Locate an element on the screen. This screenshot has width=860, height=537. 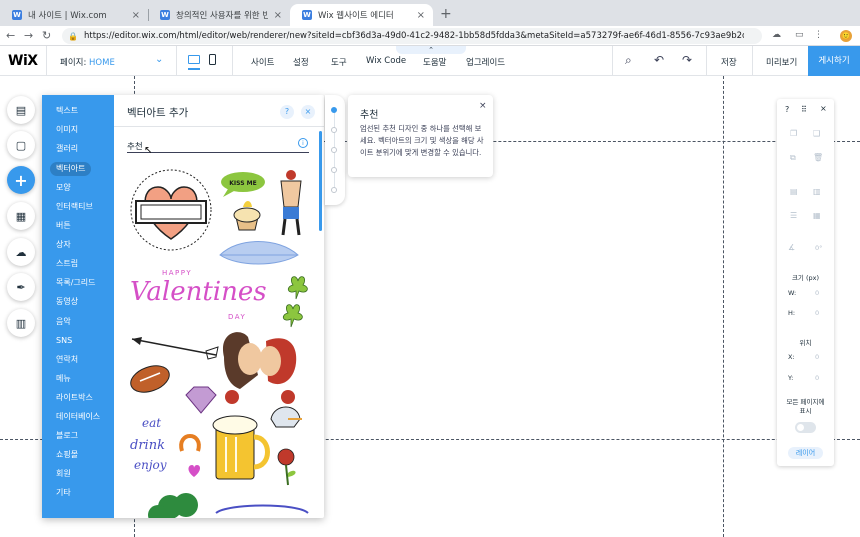
background-icon: ▢ is located at coordinates (21, 145).